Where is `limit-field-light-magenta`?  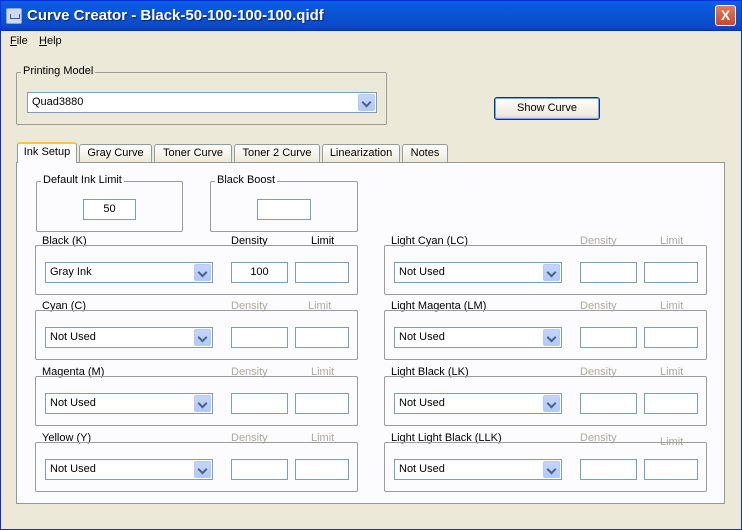
limit-field-light-magenta is located at coordinates (671, 337).